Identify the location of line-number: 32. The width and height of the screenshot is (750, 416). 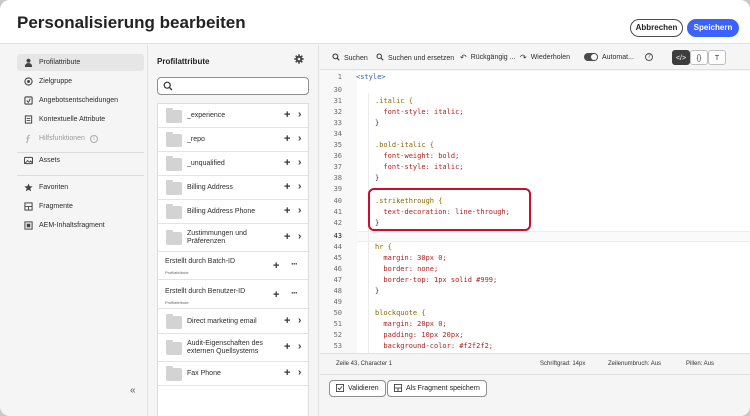
(337, 112).